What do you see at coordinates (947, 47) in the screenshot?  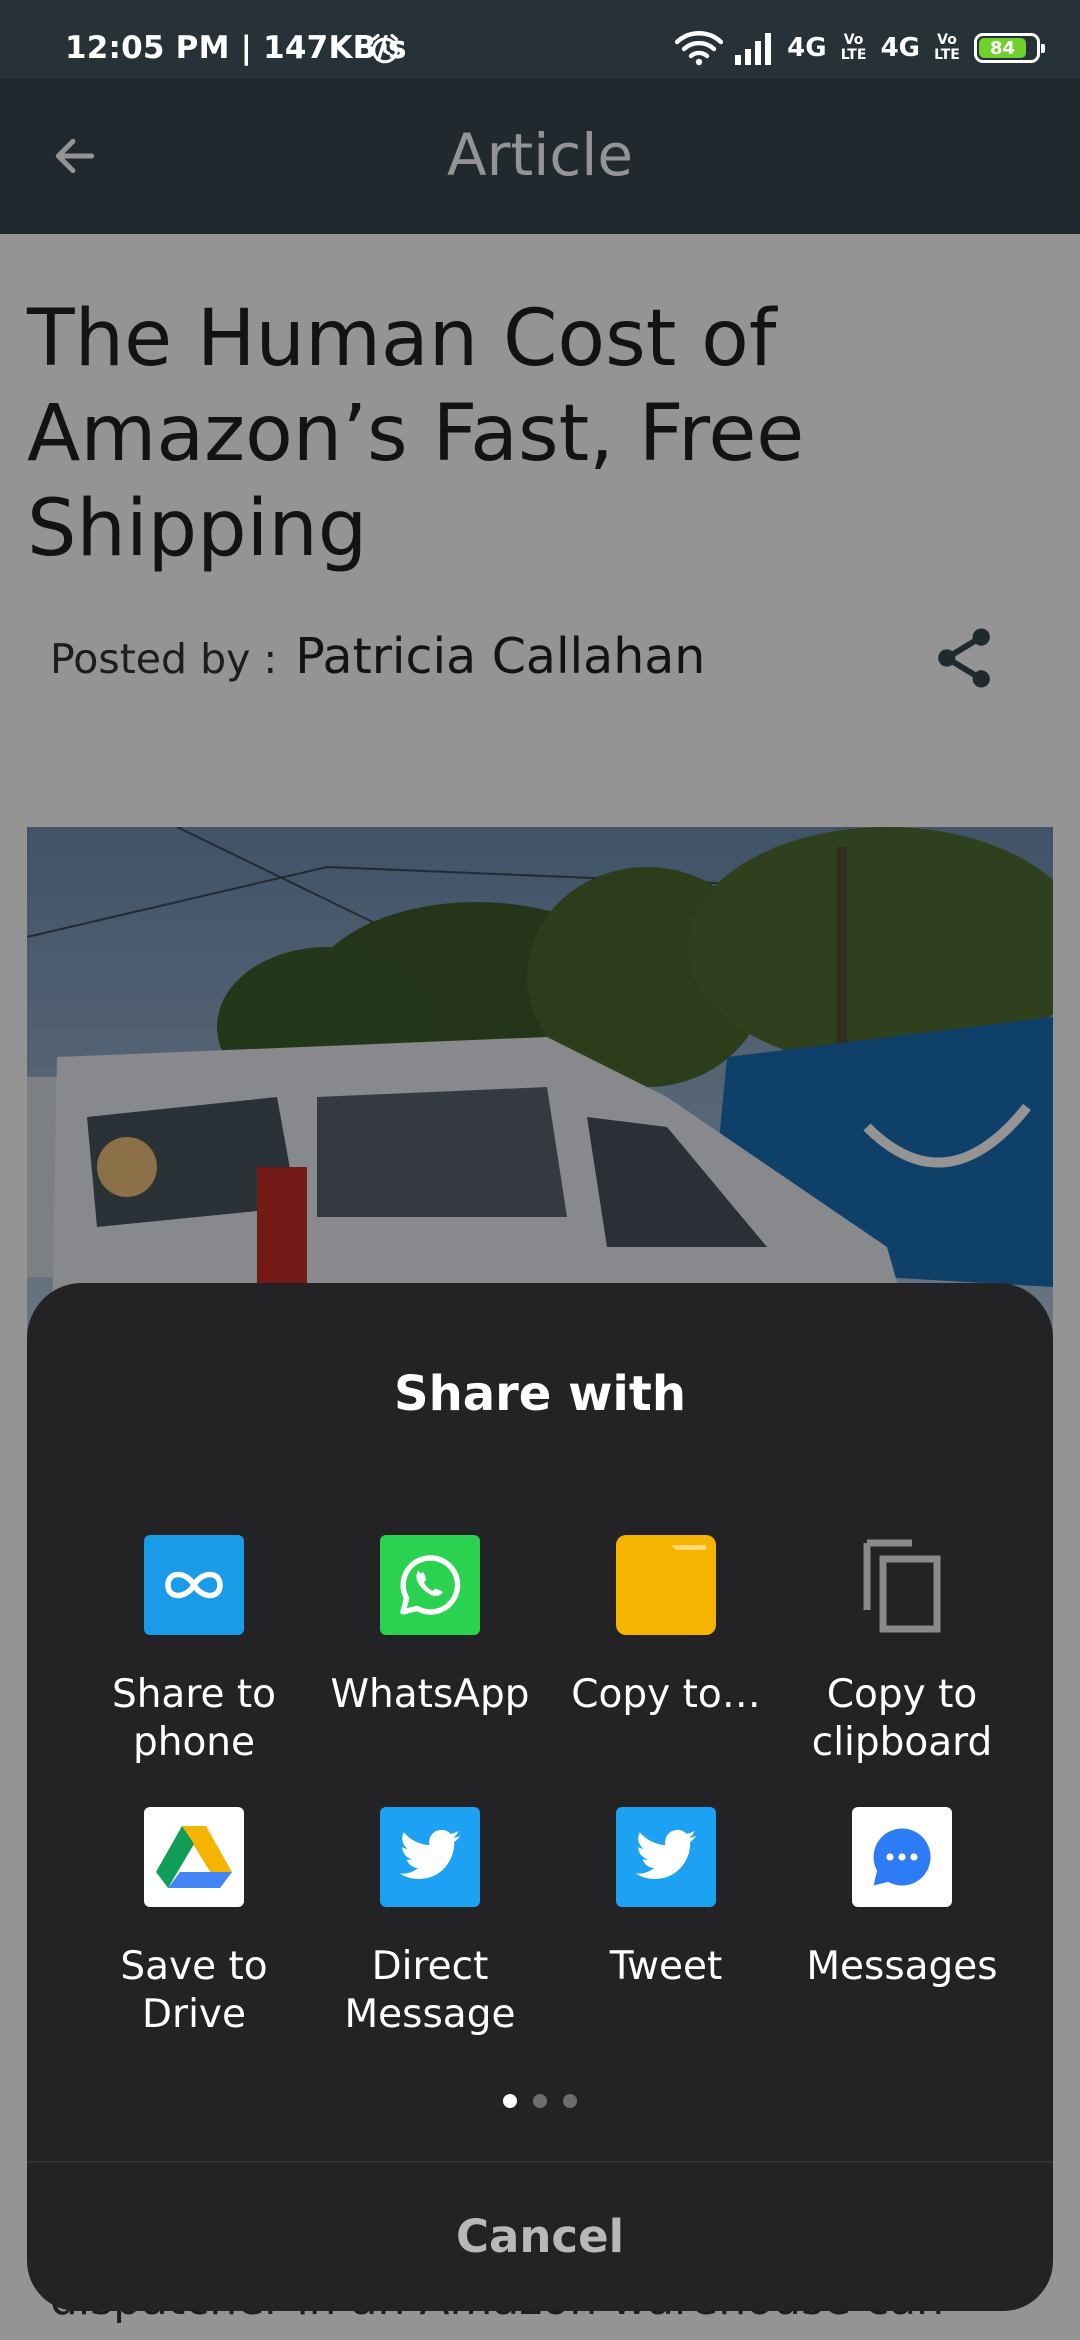 I see `volte-badge-2: Vo LTE` at bounding box center [947, 47].